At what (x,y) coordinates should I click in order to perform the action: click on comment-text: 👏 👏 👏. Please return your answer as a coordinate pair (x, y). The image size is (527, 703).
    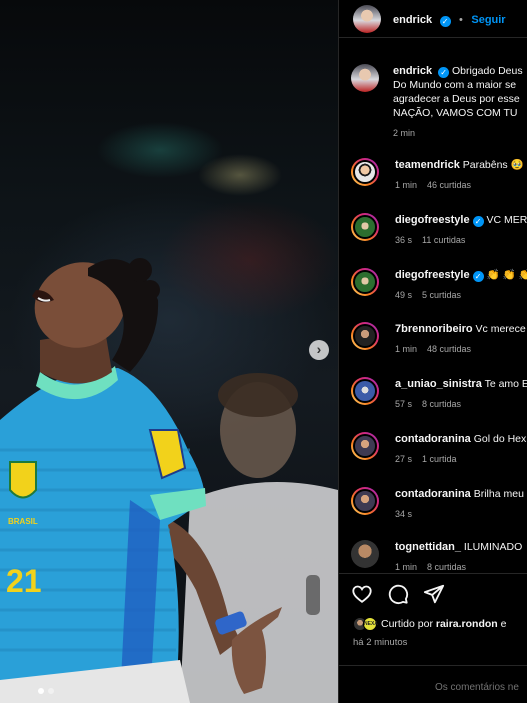
    Looking at the image, I should click on (506, 275).